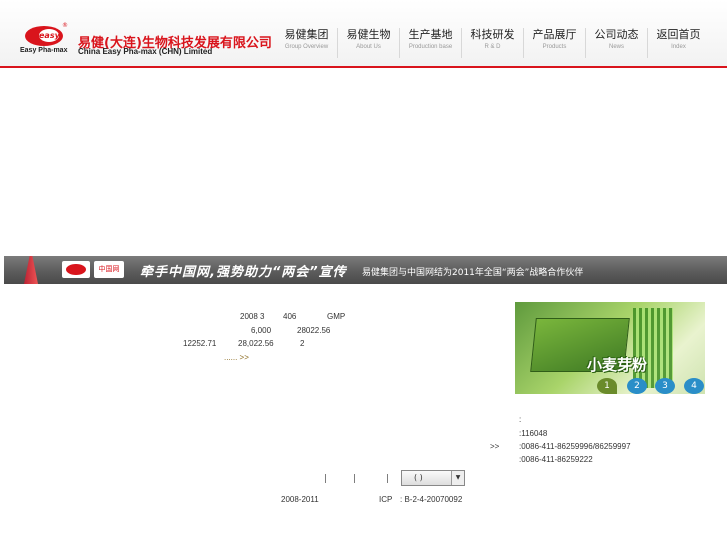 The width and height of the screenshot is (727, 545). What do you see at coordinates (616, 47) in the screenshot?
I see `nav-sublabel: News` at bounding box center [616, 47].